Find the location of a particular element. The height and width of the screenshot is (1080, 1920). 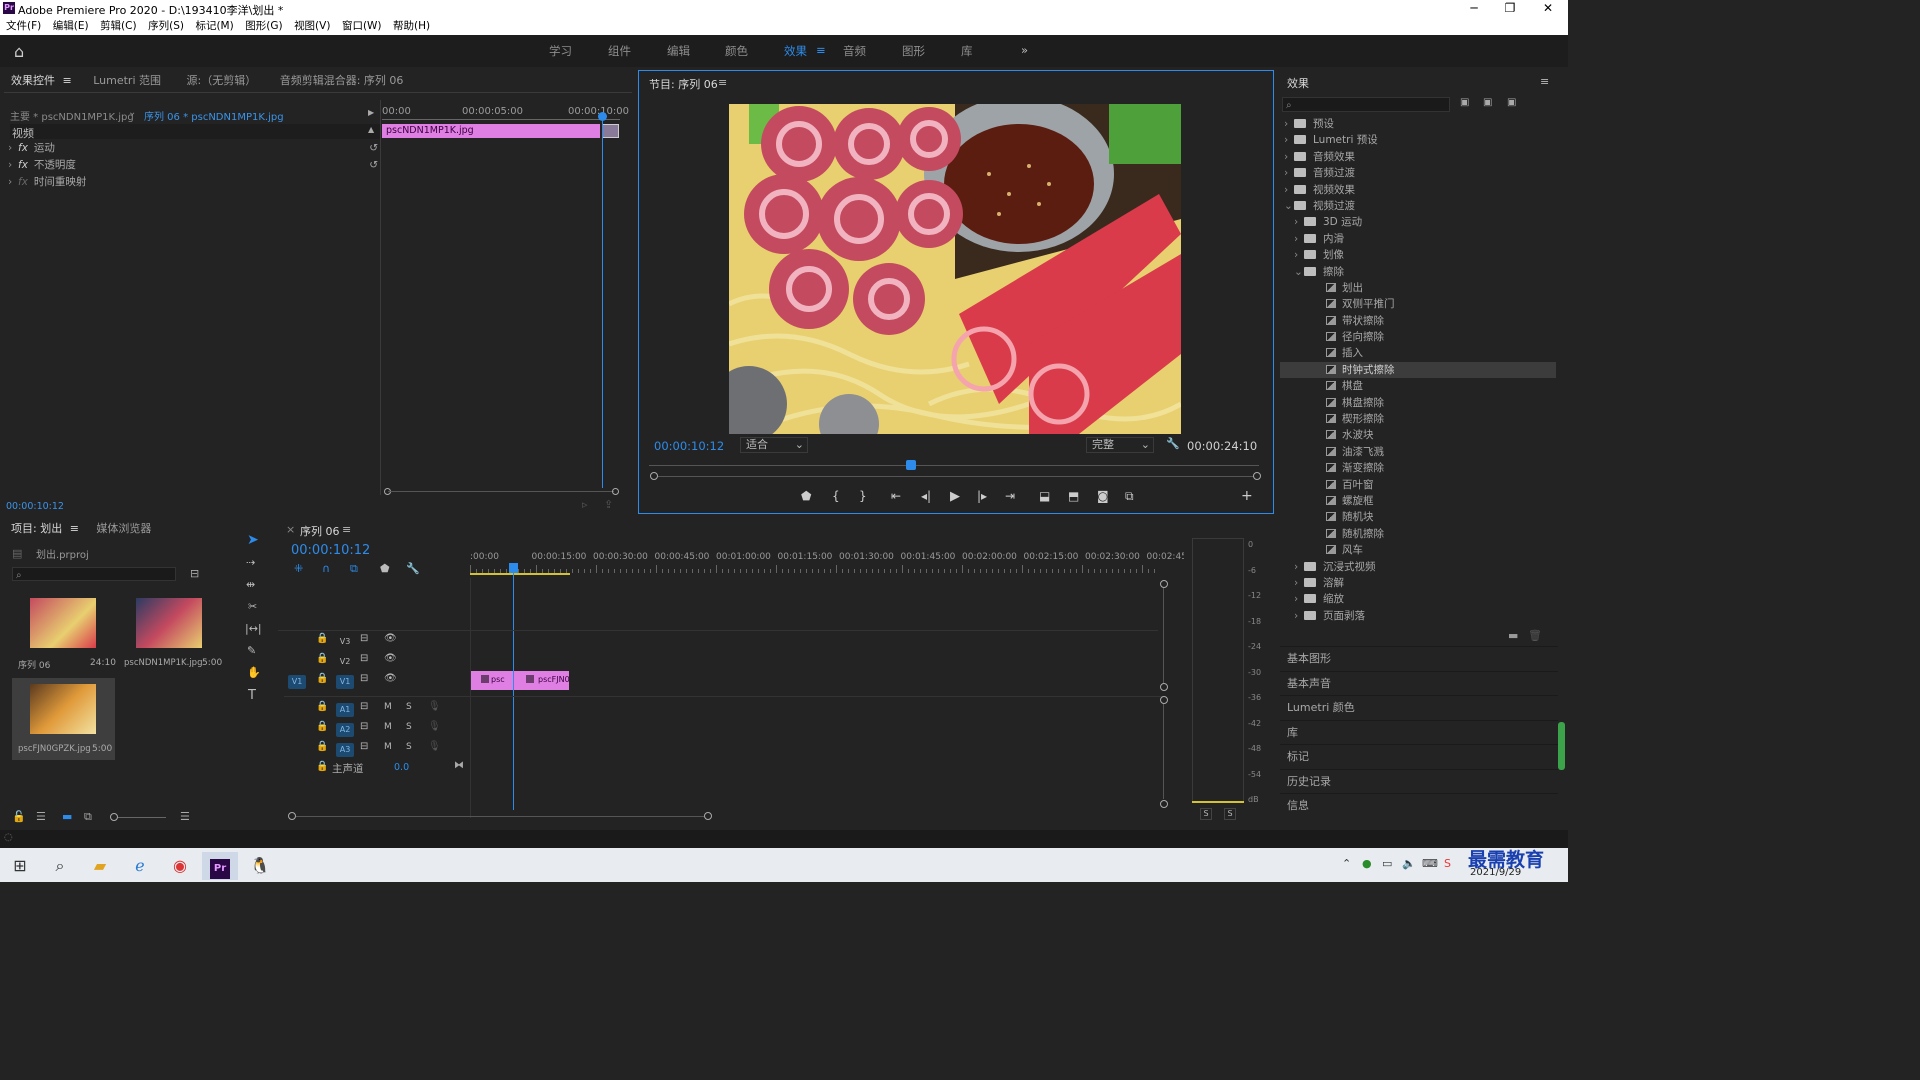

new-bin-icon: ▬ is located at coordinates (1513, 635).